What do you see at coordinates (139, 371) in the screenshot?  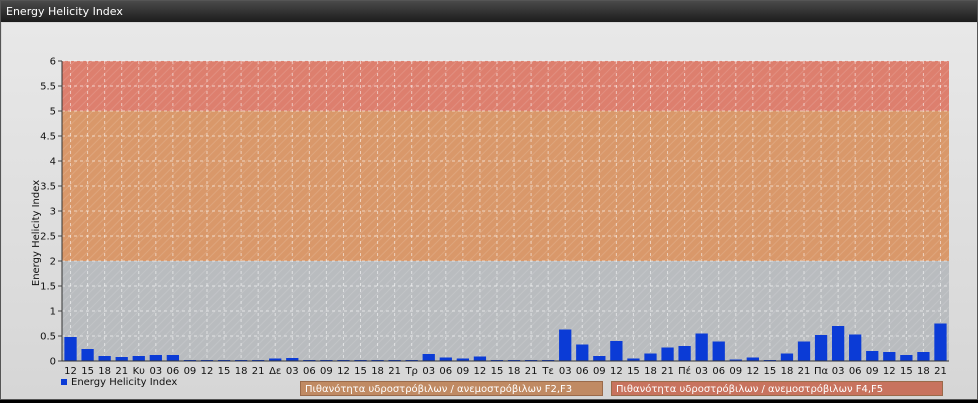 I see `x-tick-label: Κυ` at bounding box center [139, 371].